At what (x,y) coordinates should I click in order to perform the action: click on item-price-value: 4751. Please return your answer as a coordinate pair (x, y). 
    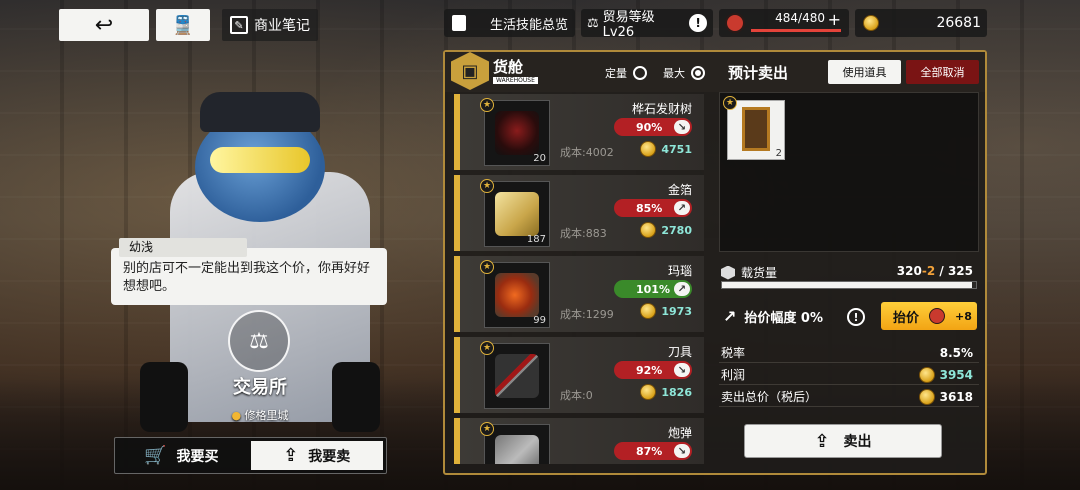
    Looking at the image, I should click on (676, 149).